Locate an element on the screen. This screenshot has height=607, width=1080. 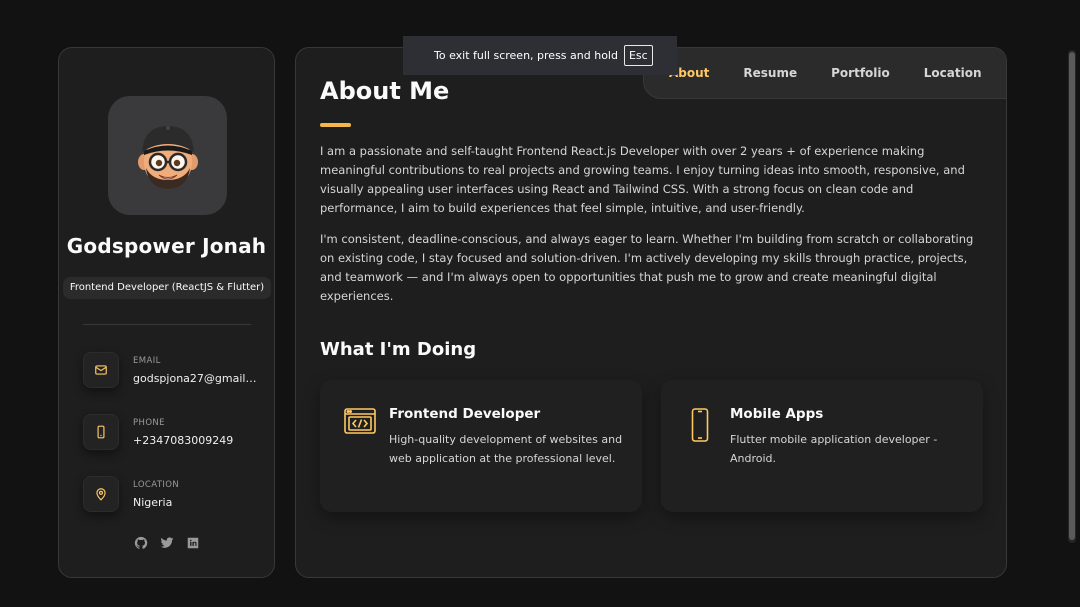
contact-location: LOCATION Nigeria is located at coordinates (173, 494).